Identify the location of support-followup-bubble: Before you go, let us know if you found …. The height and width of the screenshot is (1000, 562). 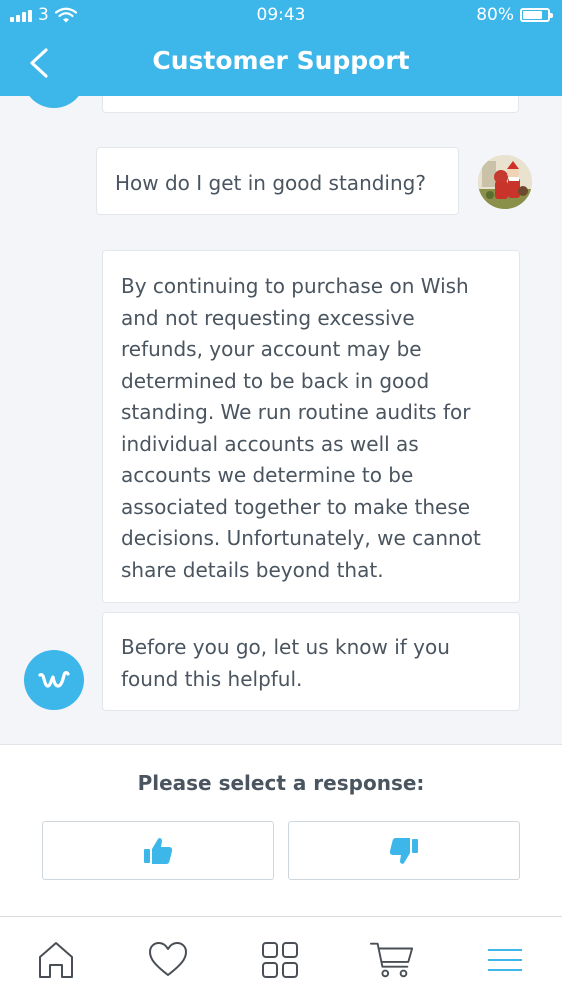
(311, 661).